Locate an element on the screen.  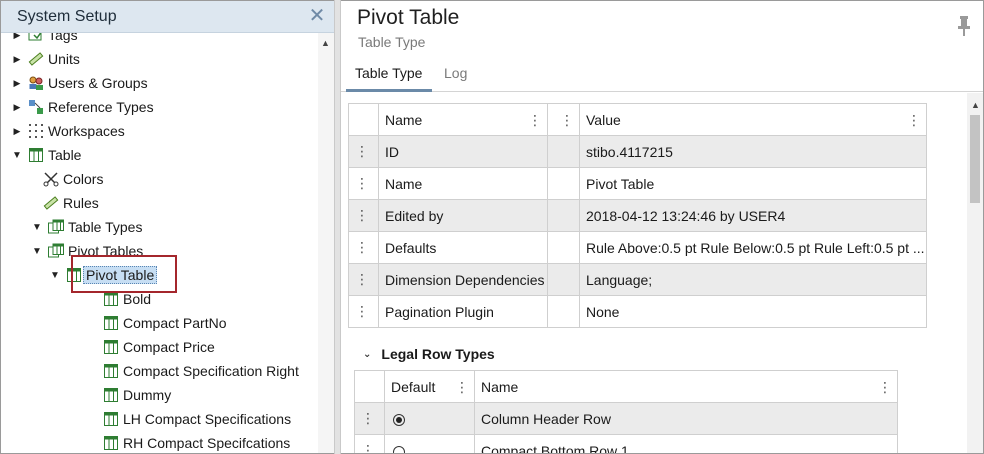
tree-item-label: Compact Price is located at coordinates (169, 347).